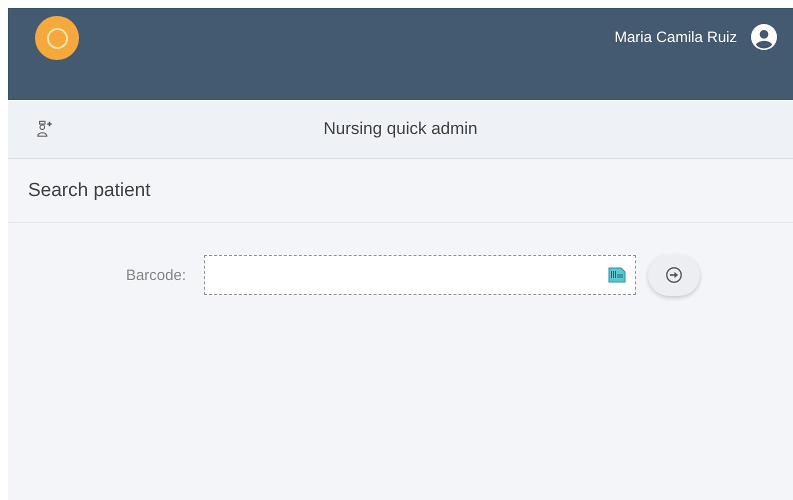 The image size is (793, 500). I want to click on field-label: Barcode:, so click(155, 275).